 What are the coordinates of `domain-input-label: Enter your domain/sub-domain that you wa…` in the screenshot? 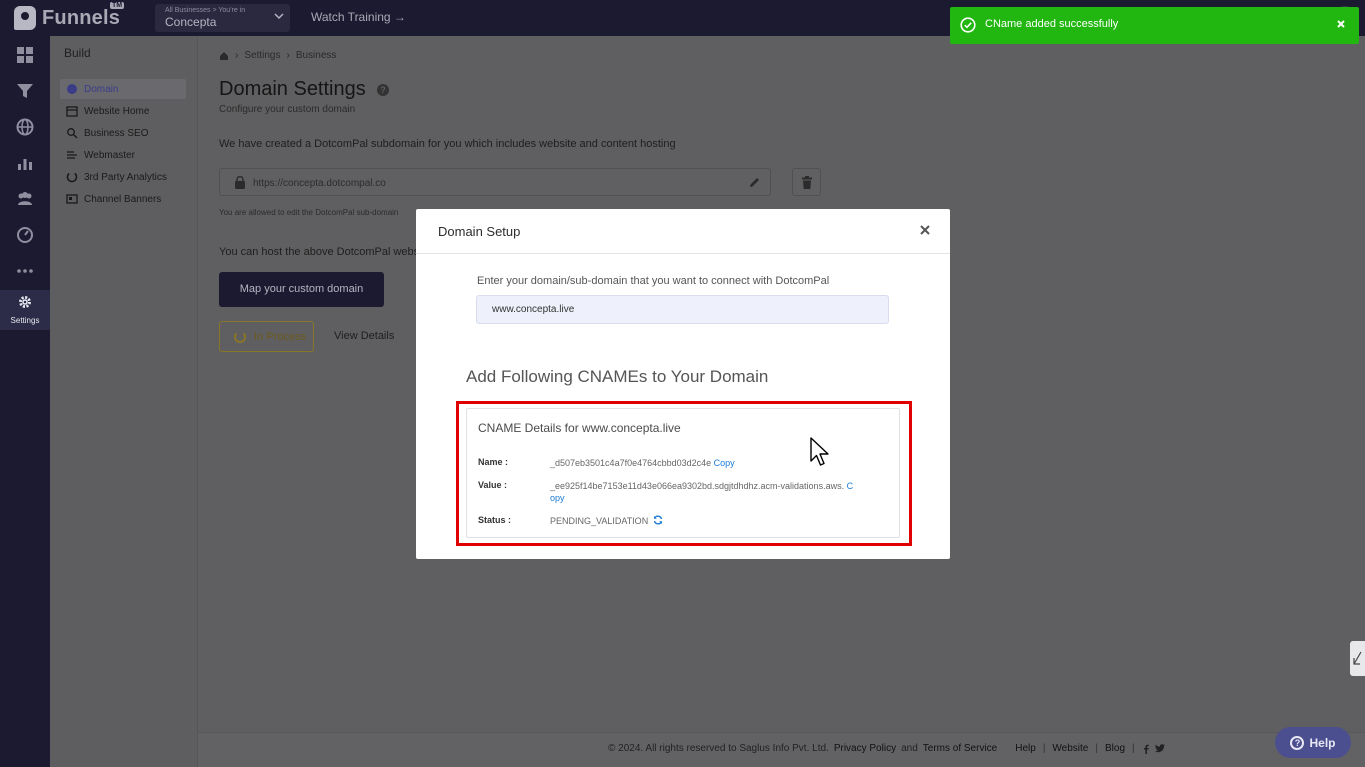 It's located at (653, 281).